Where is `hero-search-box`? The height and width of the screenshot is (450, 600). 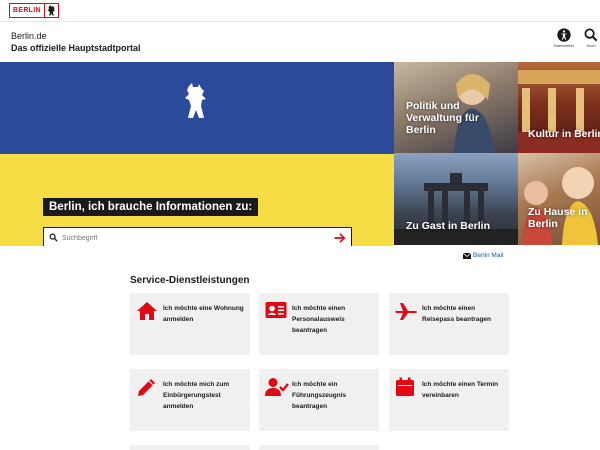 hero-search-box is located at coordinates (197, 236).